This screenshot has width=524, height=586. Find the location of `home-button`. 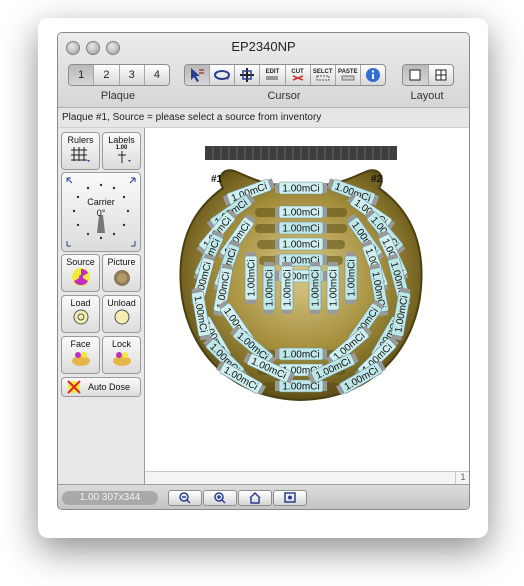

home-button is located at coordinates (255, 498).